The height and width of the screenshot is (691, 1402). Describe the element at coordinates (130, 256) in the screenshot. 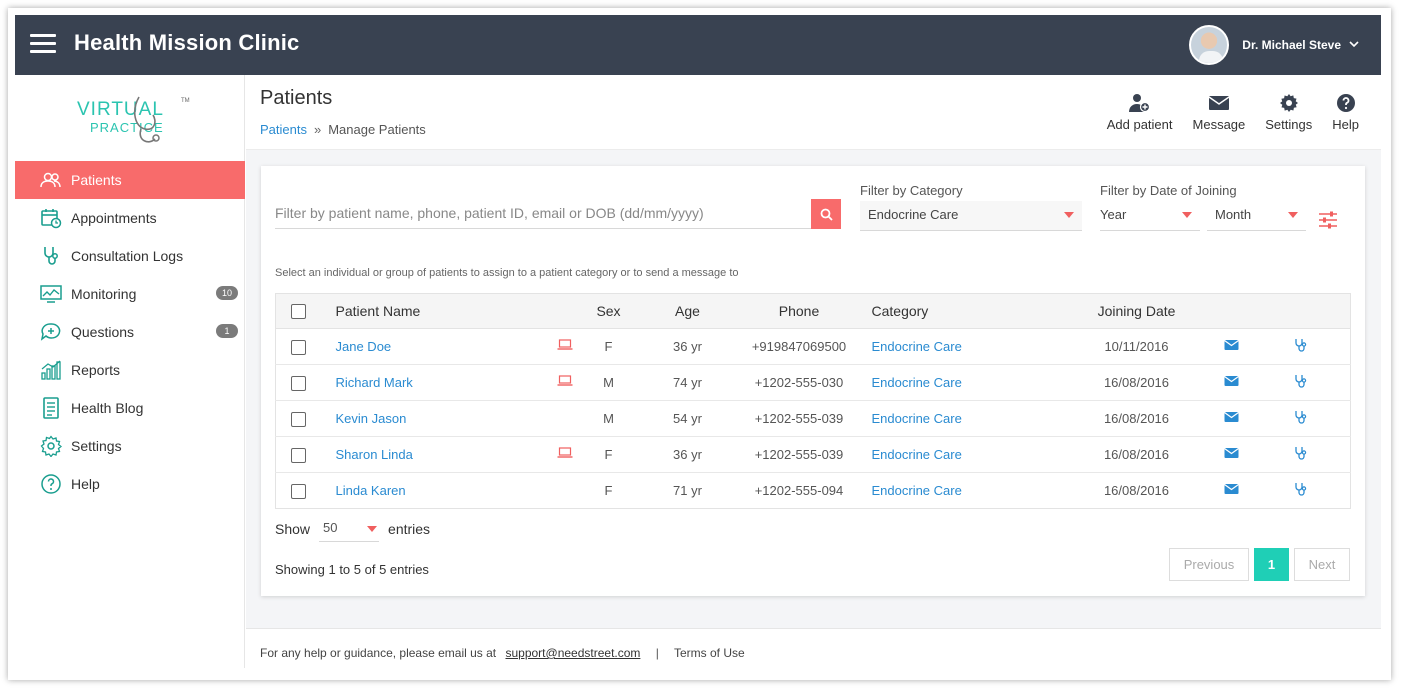

I see `sidebar-item-consultation-logs: Consultation Logs` at that location.